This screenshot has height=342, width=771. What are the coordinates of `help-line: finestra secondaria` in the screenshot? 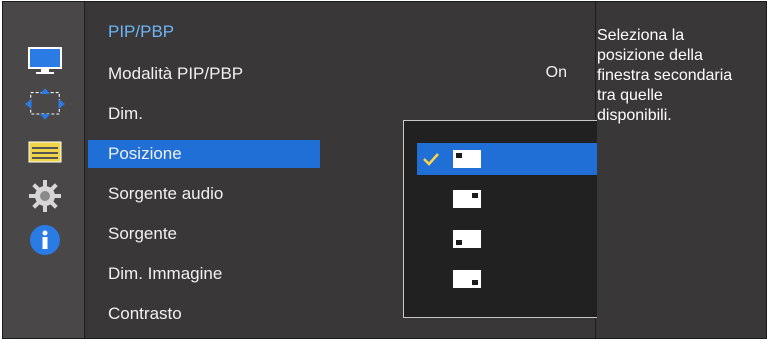 It's located at (665, 75).